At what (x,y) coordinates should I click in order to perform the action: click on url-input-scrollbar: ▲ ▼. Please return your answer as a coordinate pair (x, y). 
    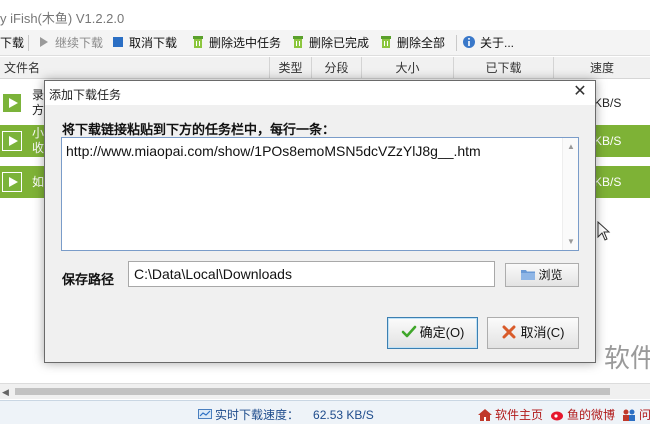
    Looking at the image, I should click on (570, 194).